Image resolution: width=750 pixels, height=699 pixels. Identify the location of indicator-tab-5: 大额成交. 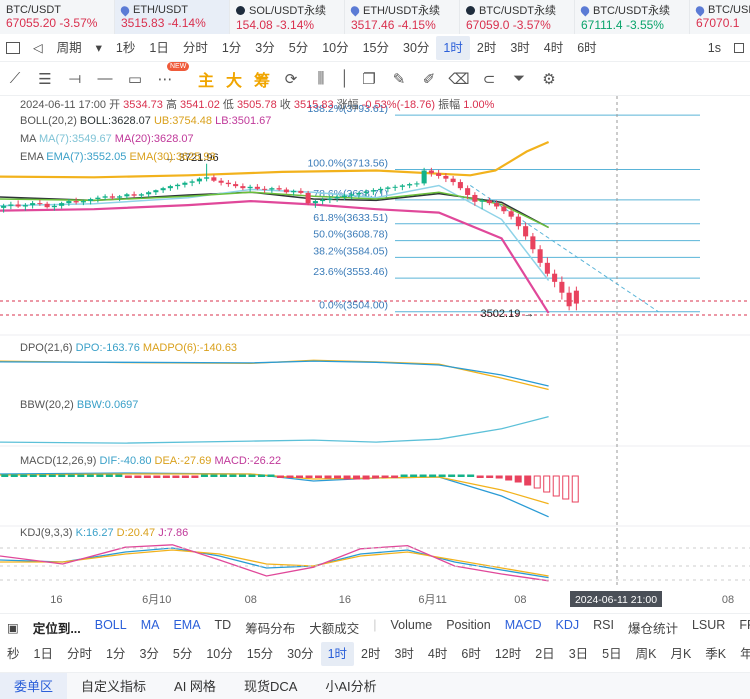
(334, 627).